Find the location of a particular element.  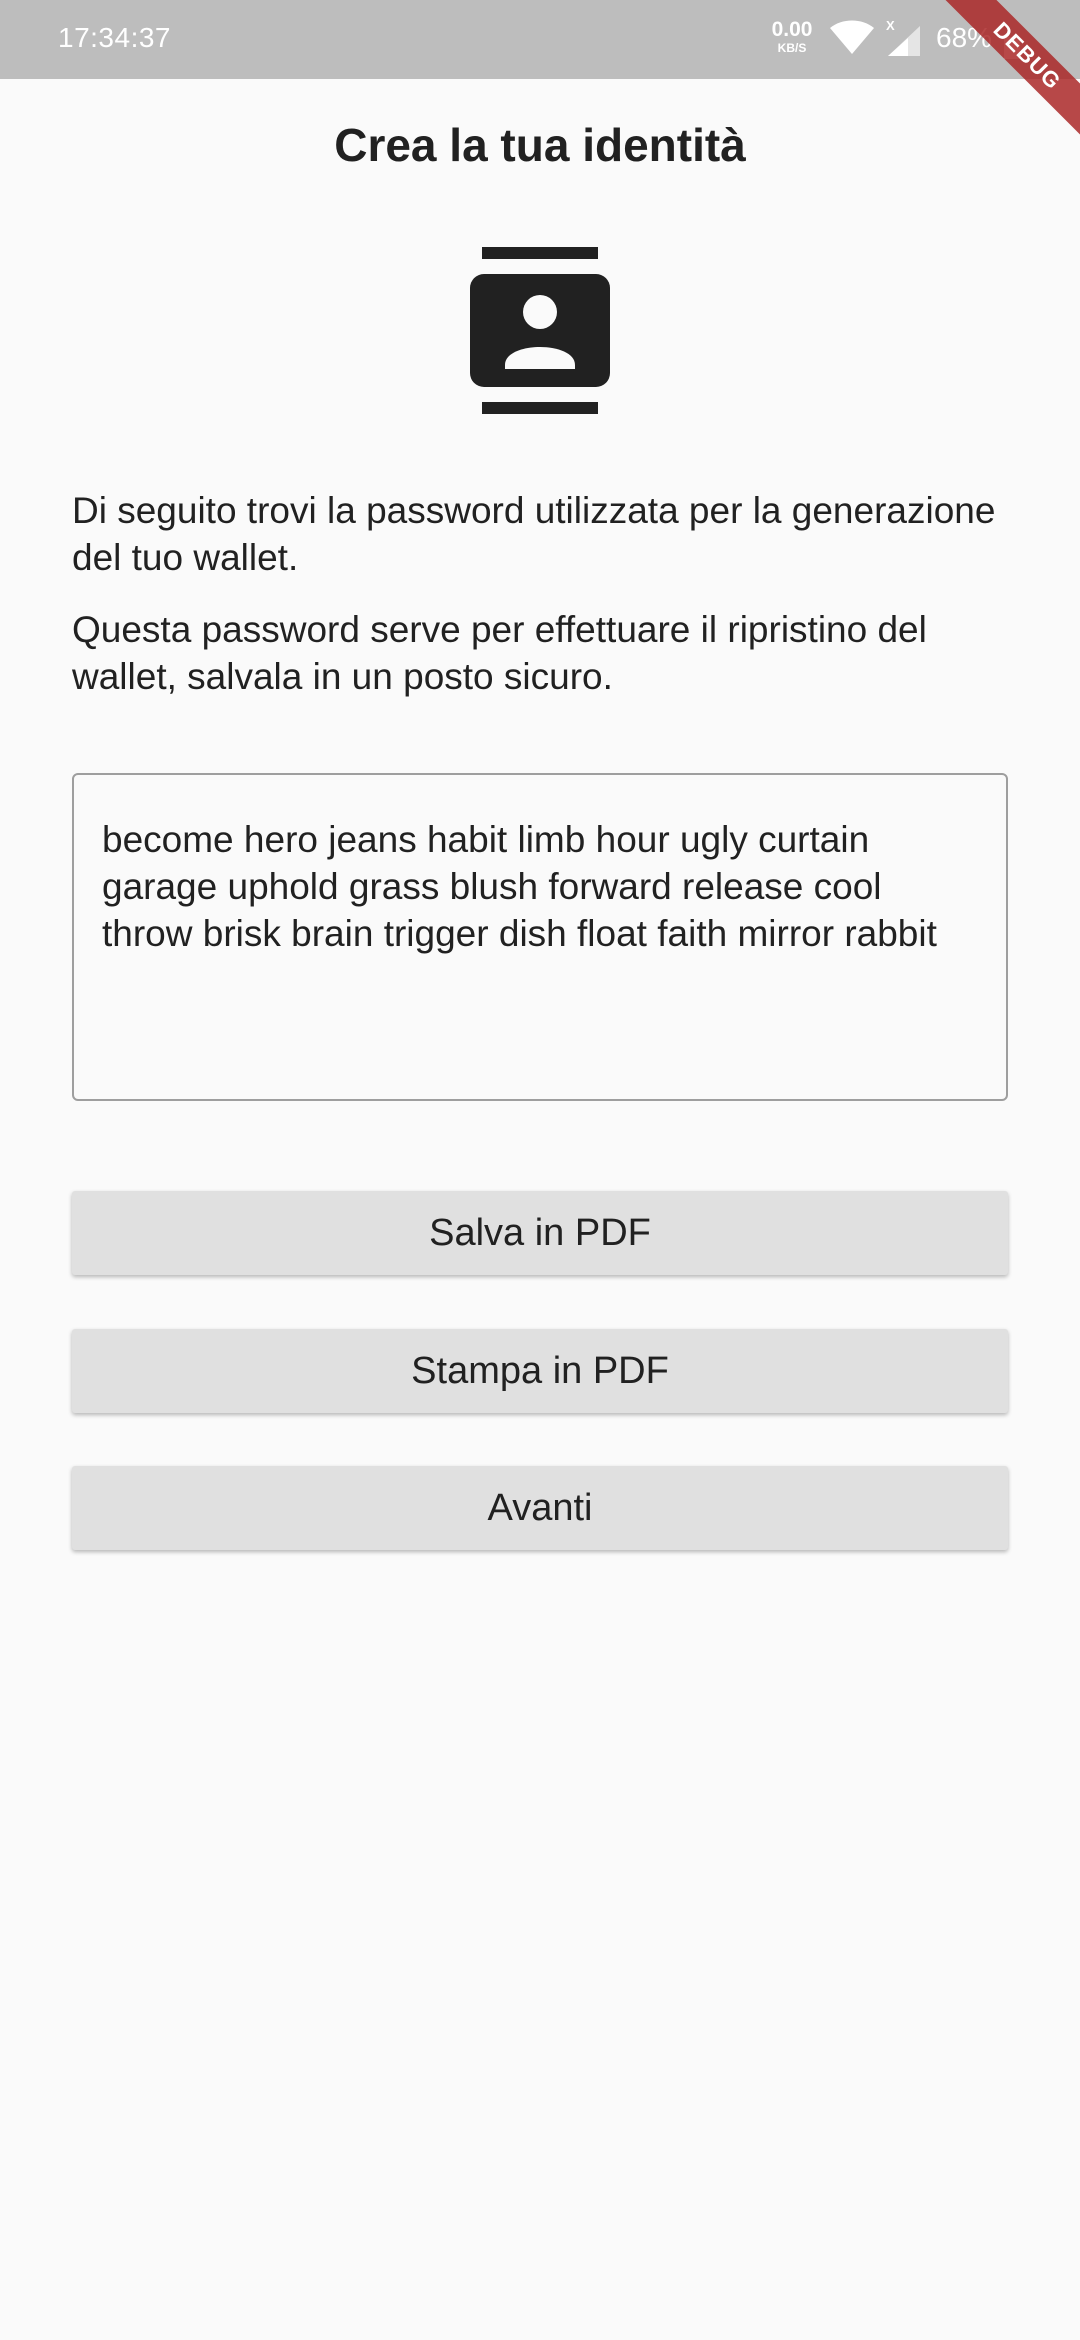

network-speed: 0.00 KB/S is located at coordinates (792, 36).